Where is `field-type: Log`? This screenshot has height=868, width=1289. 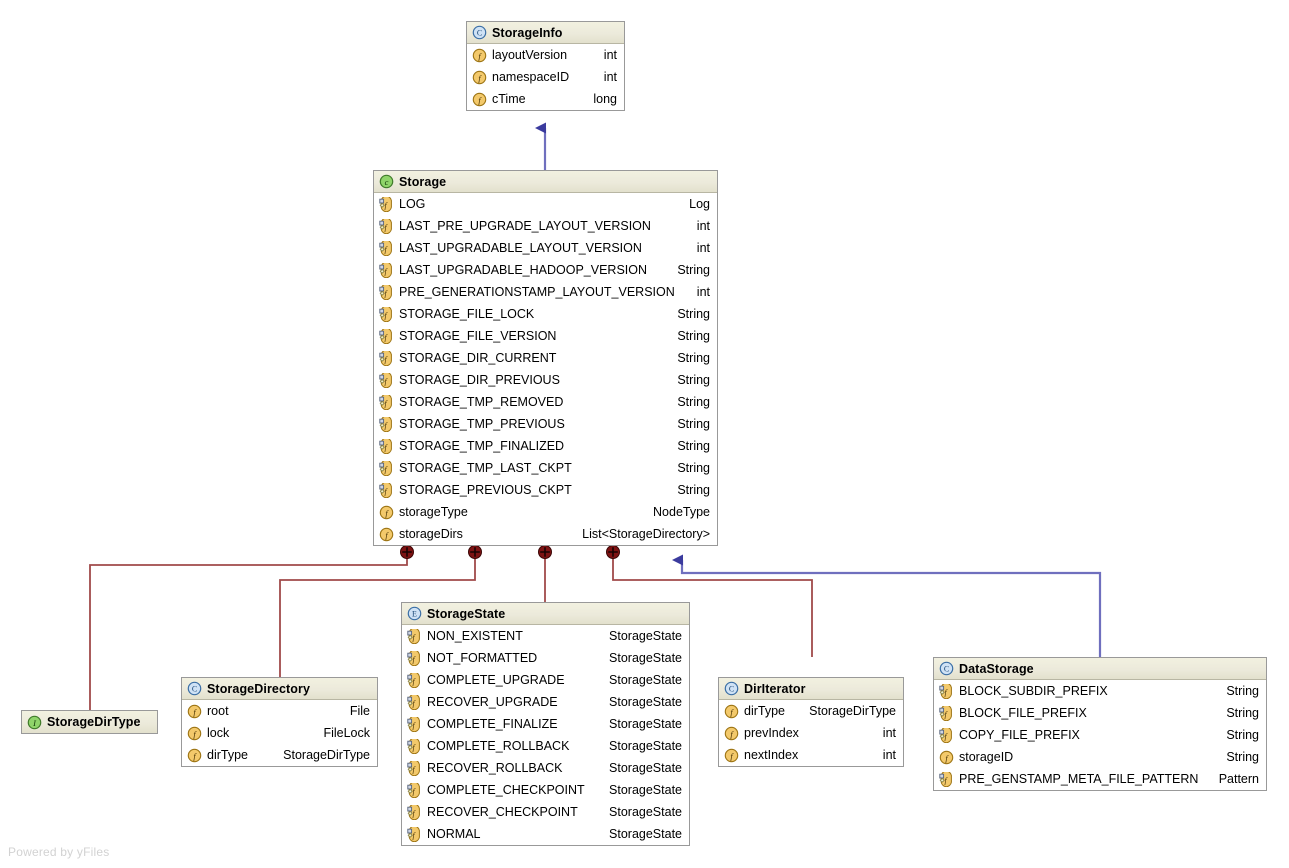
field-type: Log is located at coordinates (699, 204).